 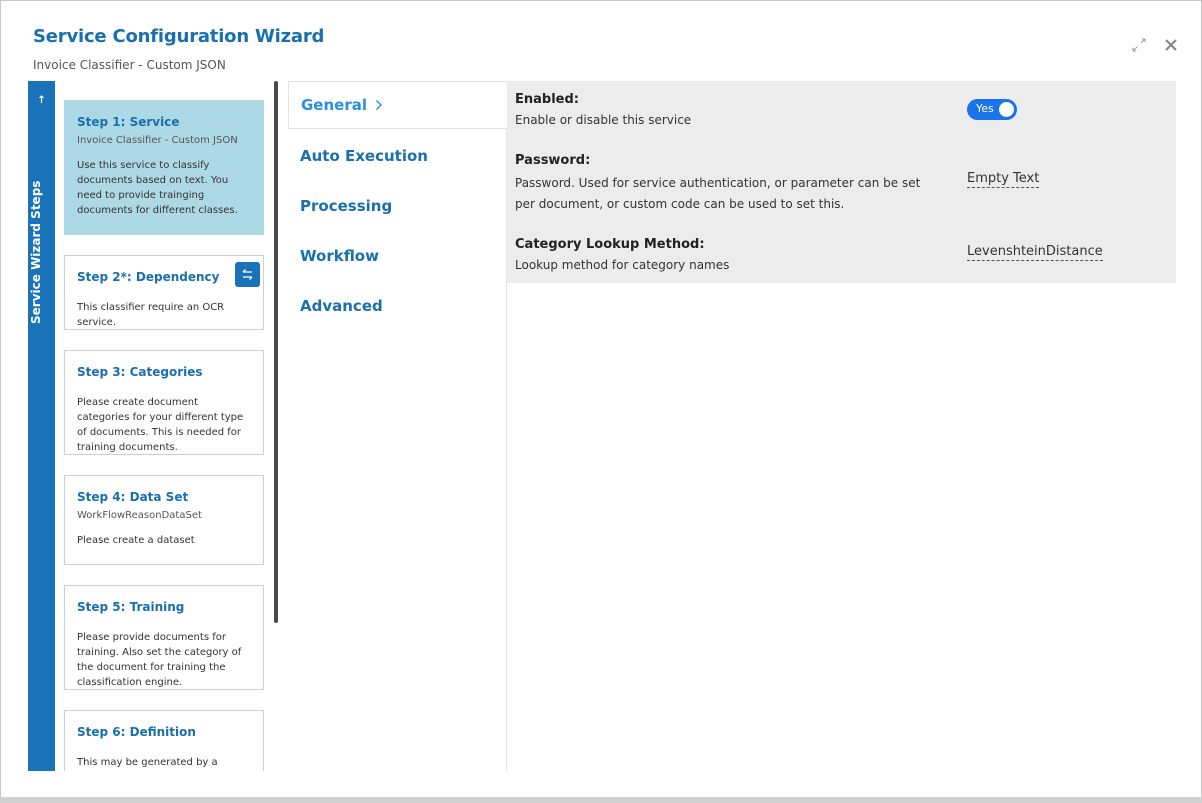 What do you see at coordinates (553, 160) in the screenshot?
I see `password-label: Password:` at bounding box center [553, 160].